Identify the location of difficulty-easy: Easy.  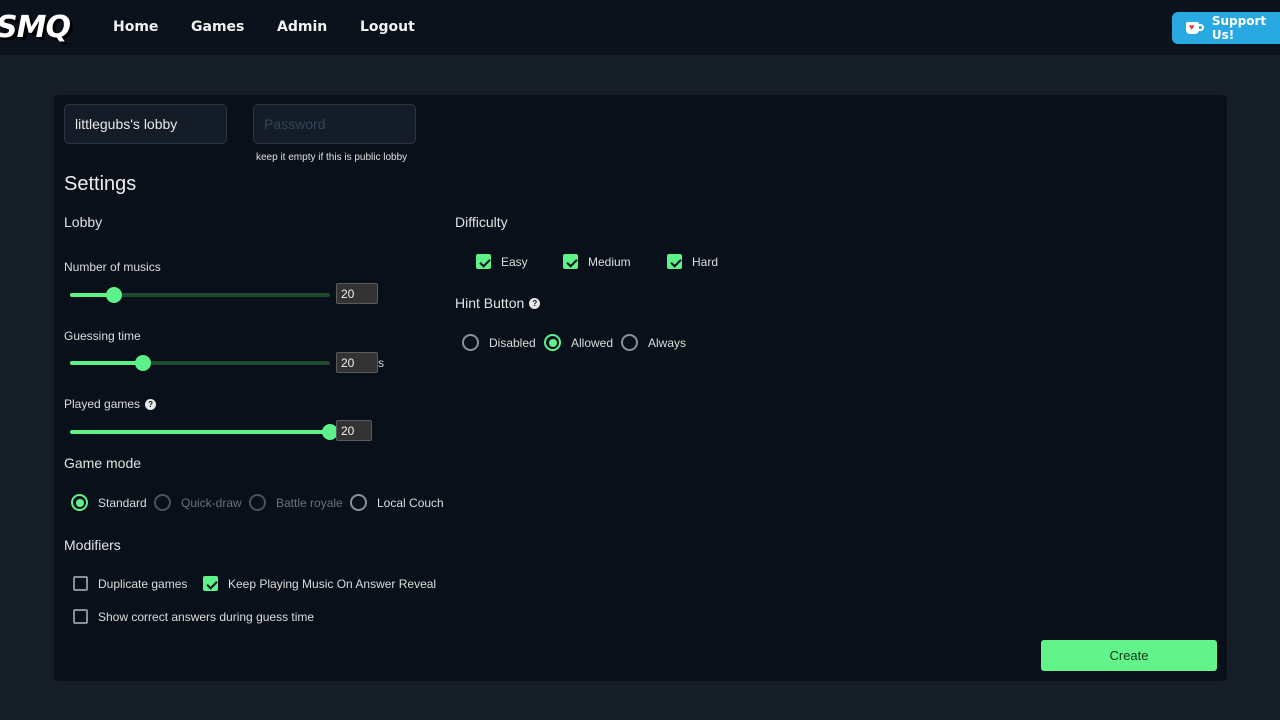
(502, 261).